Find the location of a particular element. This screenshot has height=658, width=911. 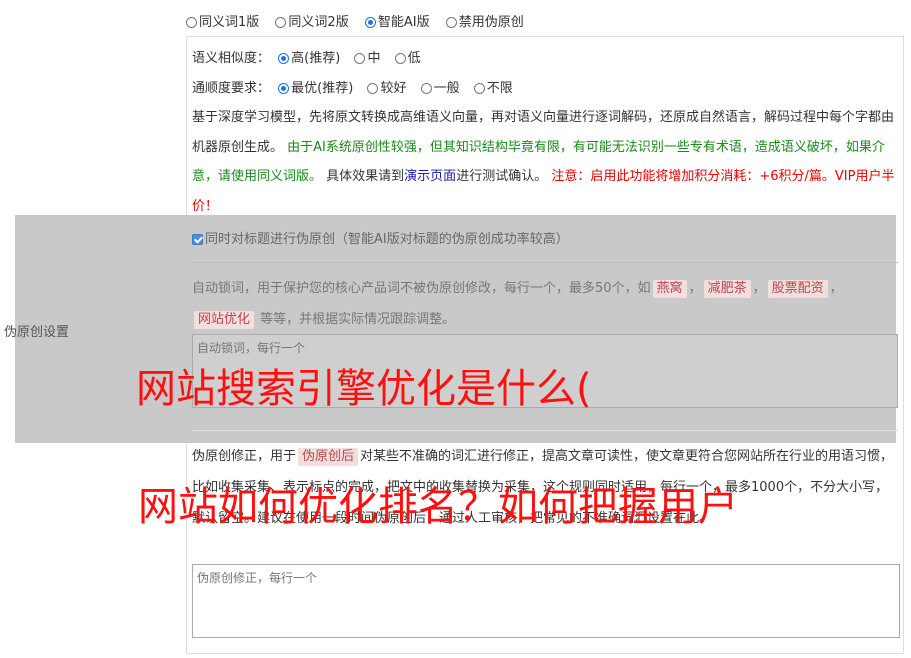

fluency-any: 不限 is located at coordinates (493, 86).